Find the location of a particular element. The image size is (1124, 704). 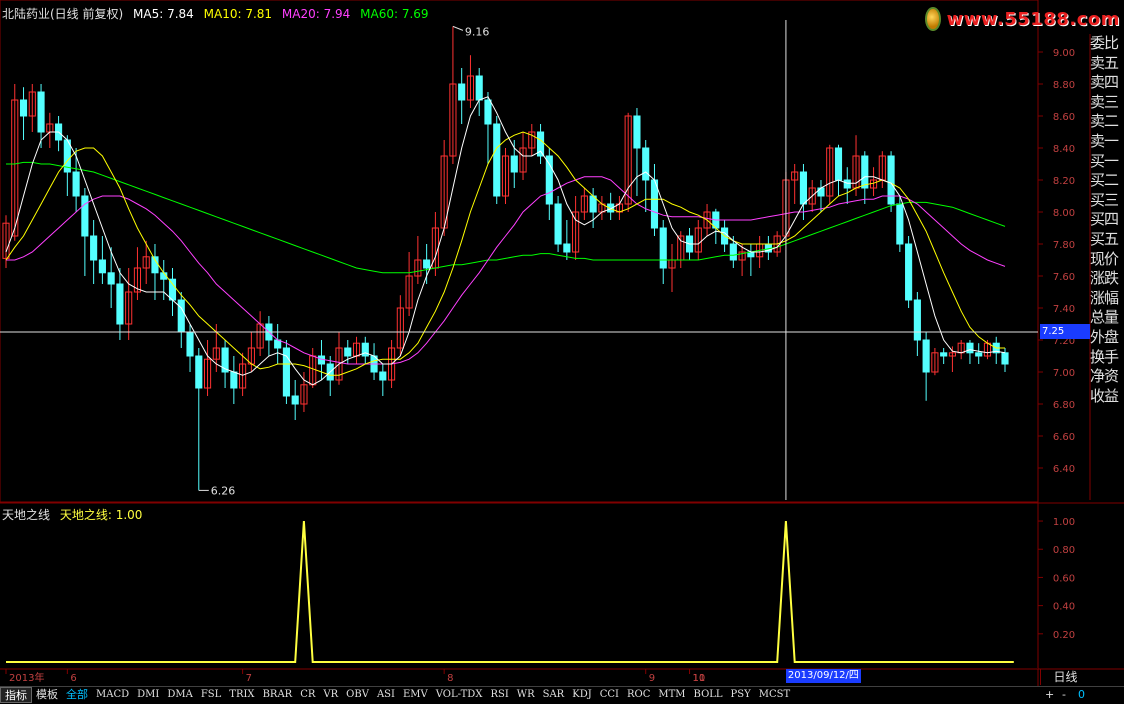

price-axis-label: 6.80 is located at coordinates (1064, 405).